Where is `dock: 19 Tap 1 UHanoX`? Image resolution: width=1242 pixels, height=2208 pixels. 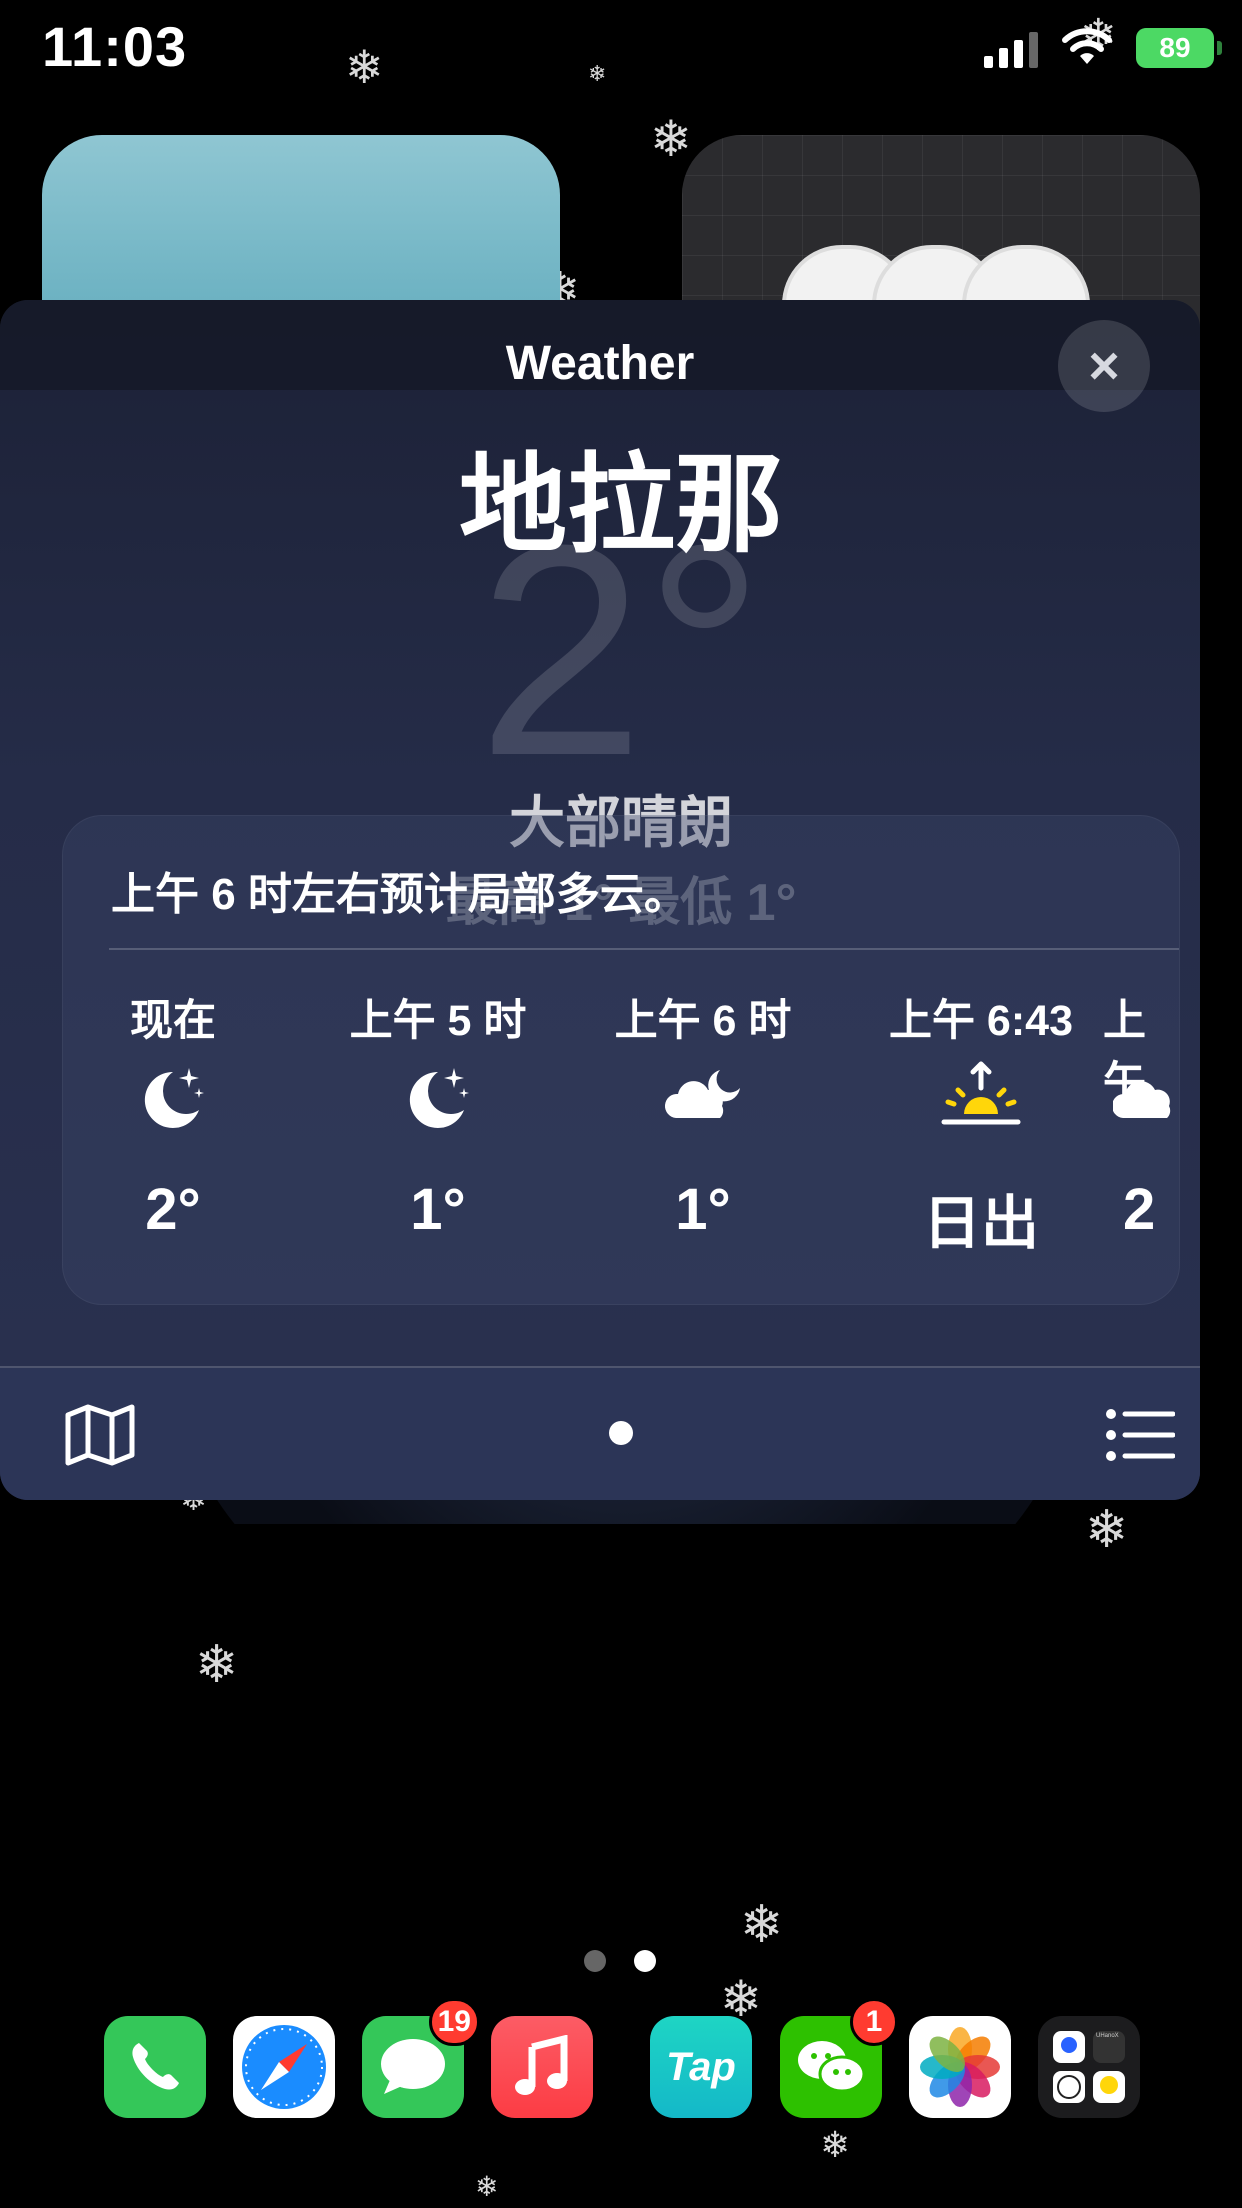 dock: 19 Tap 1 UHanoX is located at coordinates (621, 2059).